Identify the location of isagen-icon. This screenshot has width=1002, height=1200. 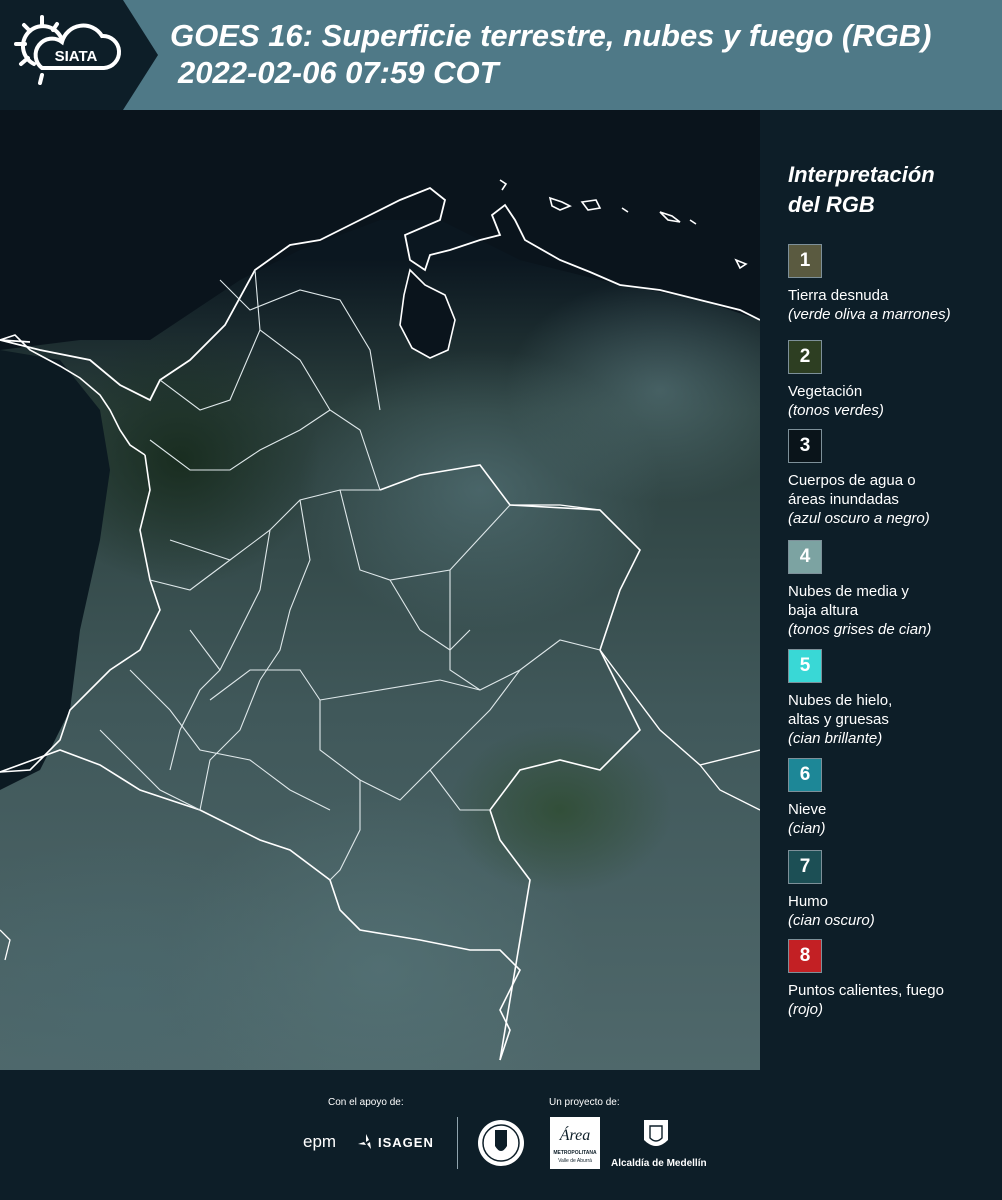
(364, 1141).